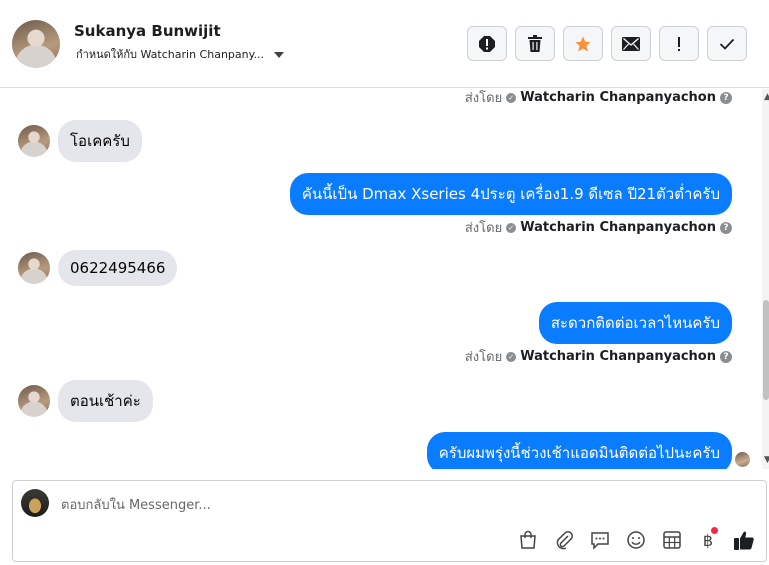 This screenshot has height=565, width=769. I want to click on smiley-icon, so click(636, 540).